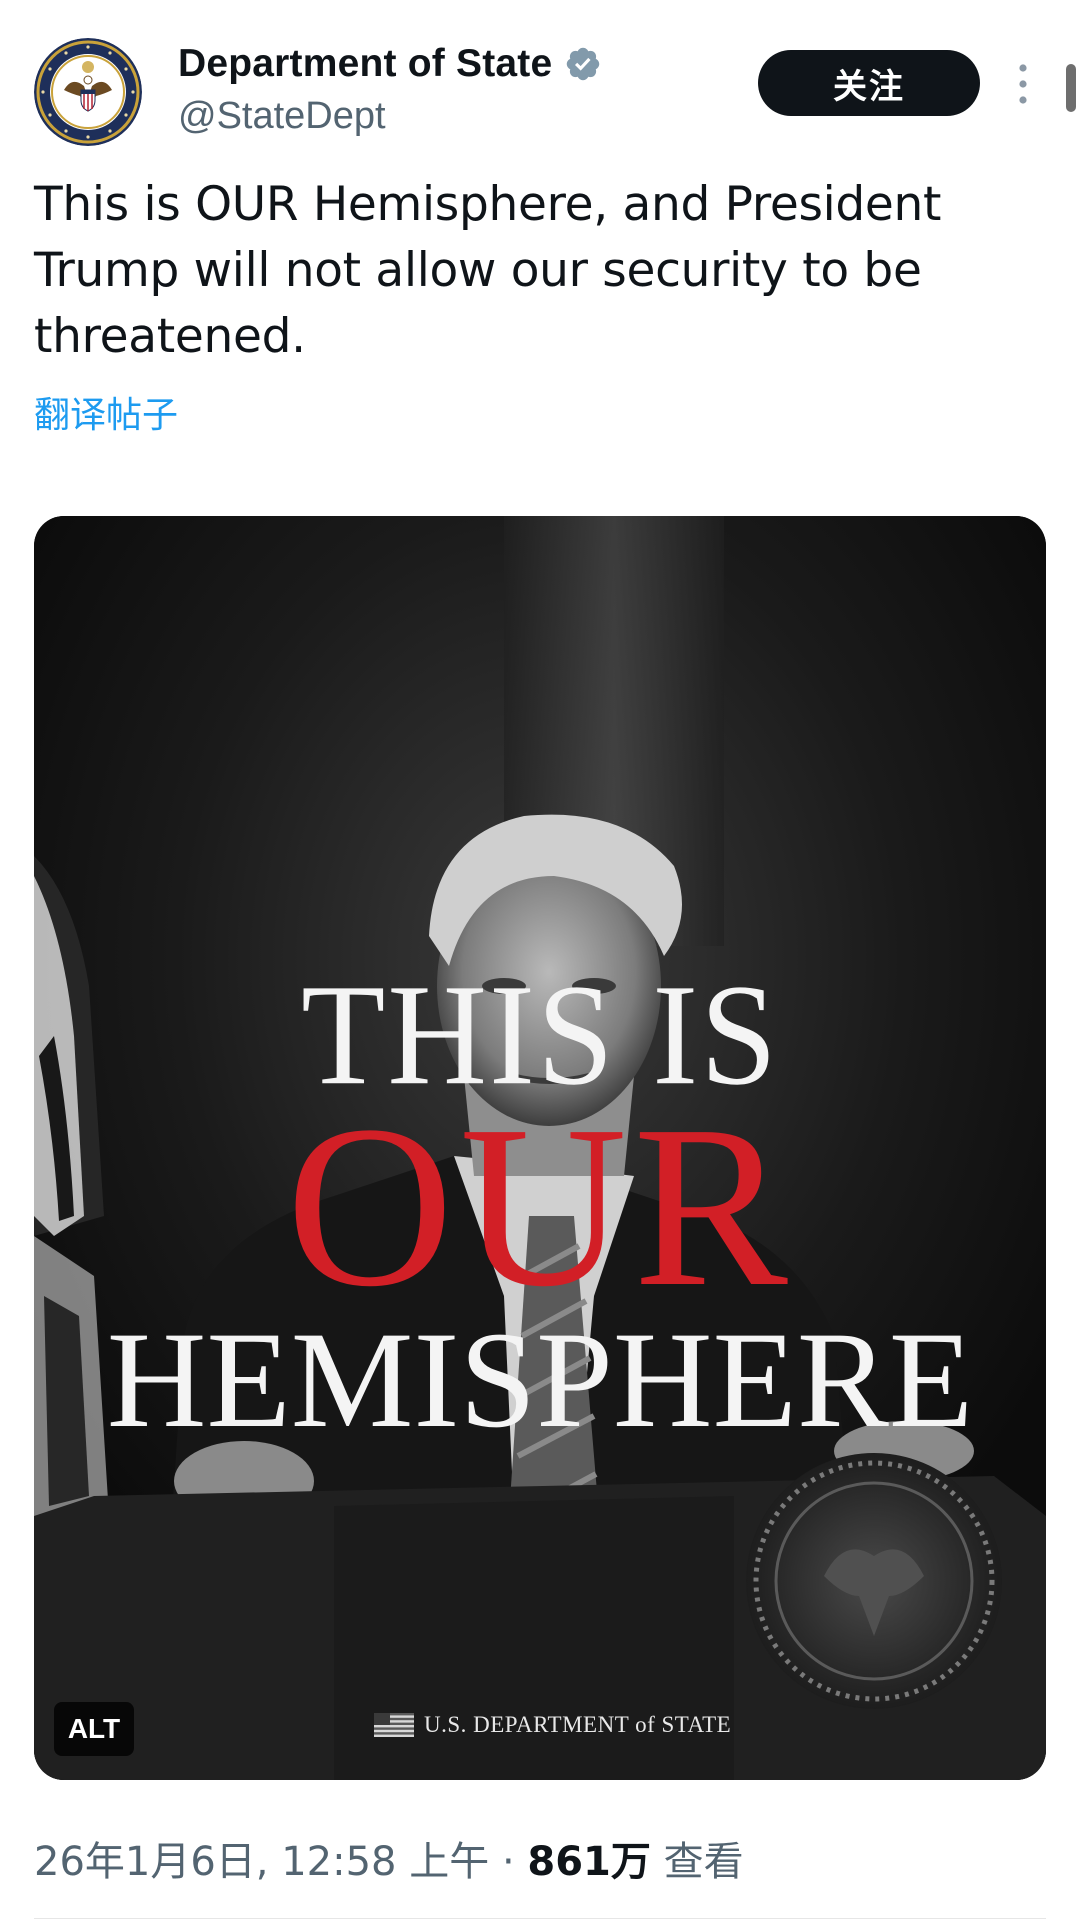 The width and height of the screenshot is (1080, 1923). Describe the element at coordinates (869, 83) in the screenshot. I see `follow-button: 关注` at that location.